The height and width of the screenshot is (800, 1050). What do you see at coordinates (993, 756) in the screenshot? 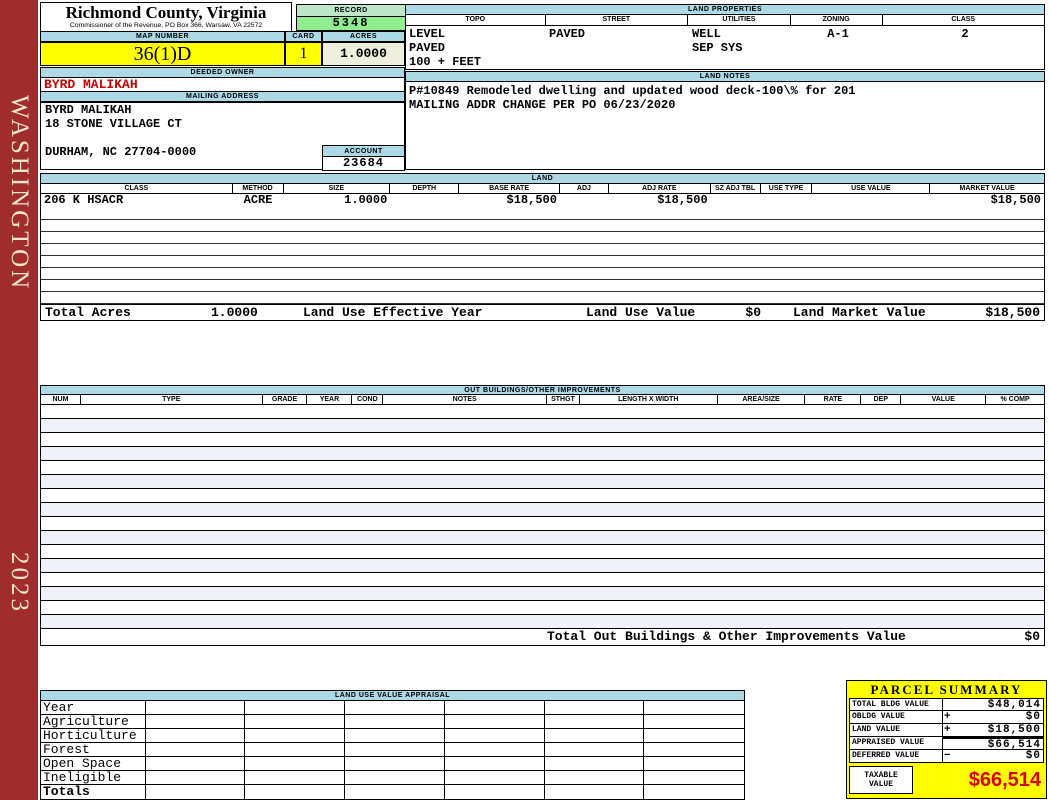
I see `parcel-summary-value-cell: − $0` at bounding box center [993, 756].